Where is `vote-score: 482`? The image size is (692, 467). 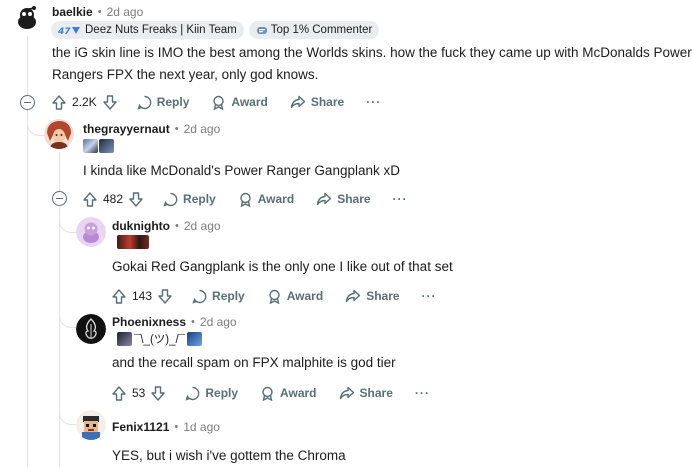 vote-score: 482 is located at coordinates (113, 199).